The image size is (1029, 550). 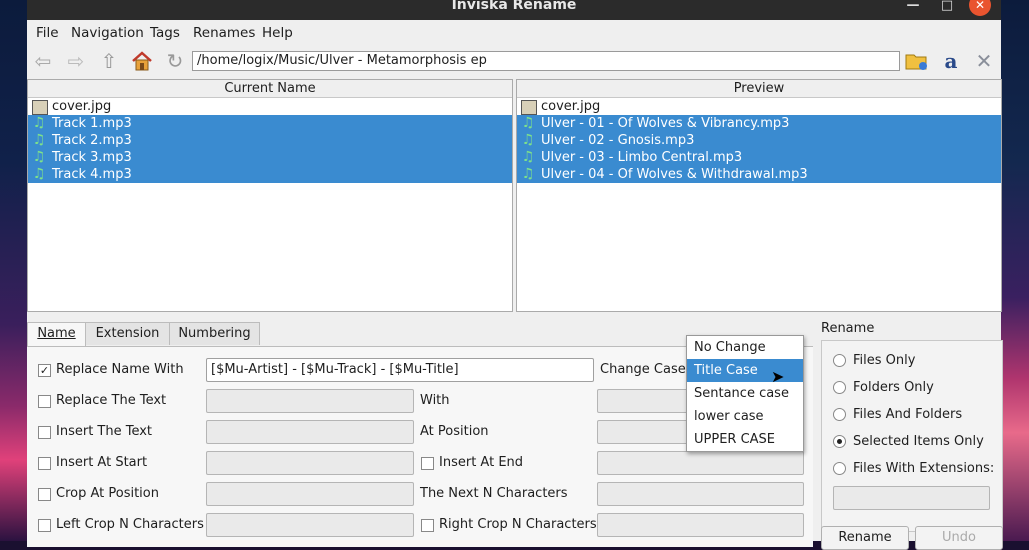 I want to click on crop-position-checkbox, so click(x=44, y=494).